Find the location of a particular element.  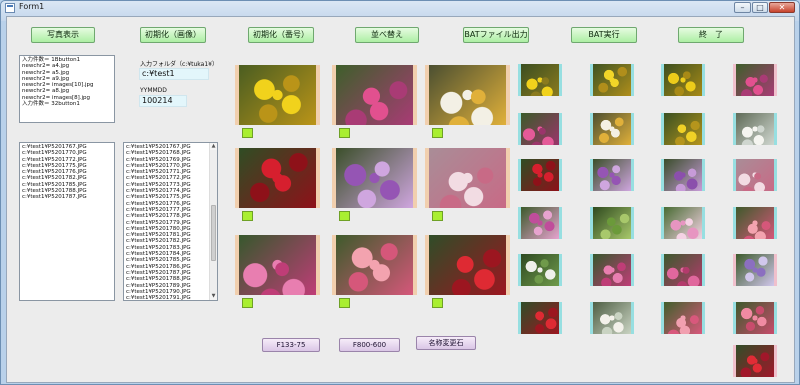

maximize-button: □ is located at coordinates (760, 7).